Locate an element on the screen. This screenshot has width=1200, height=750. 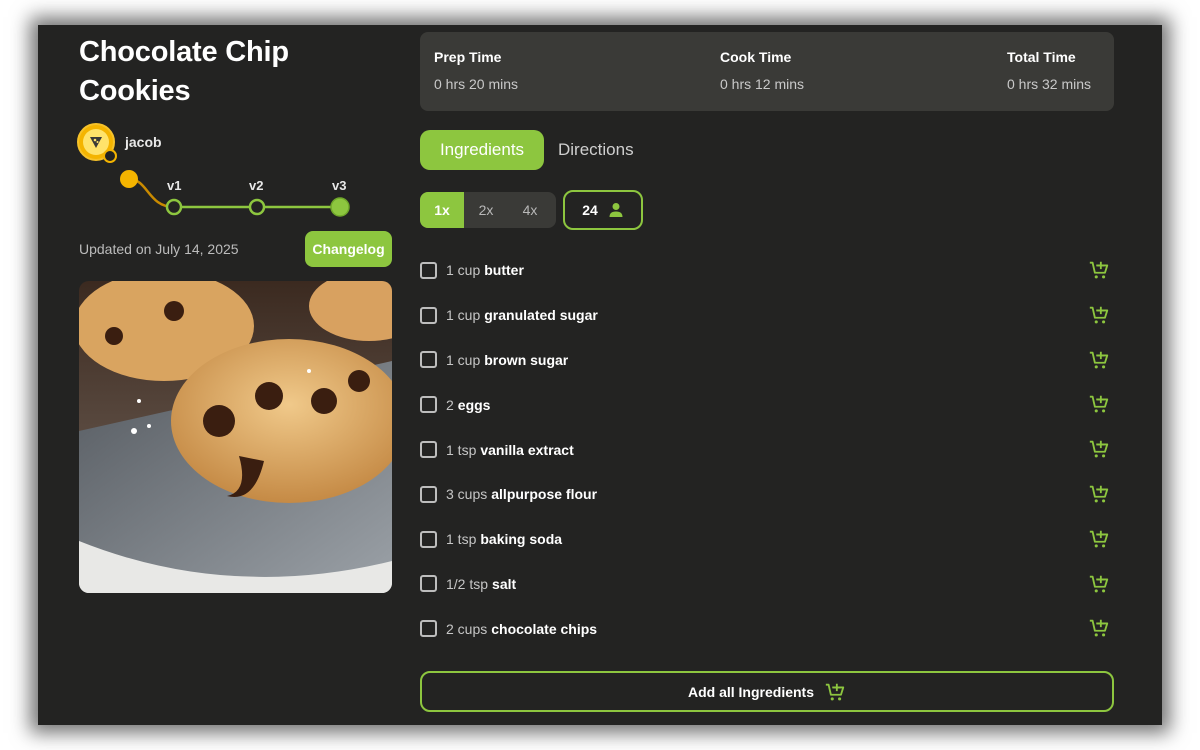
scale-selector: 1x 2x 4x is located at coordinates (488, 210).